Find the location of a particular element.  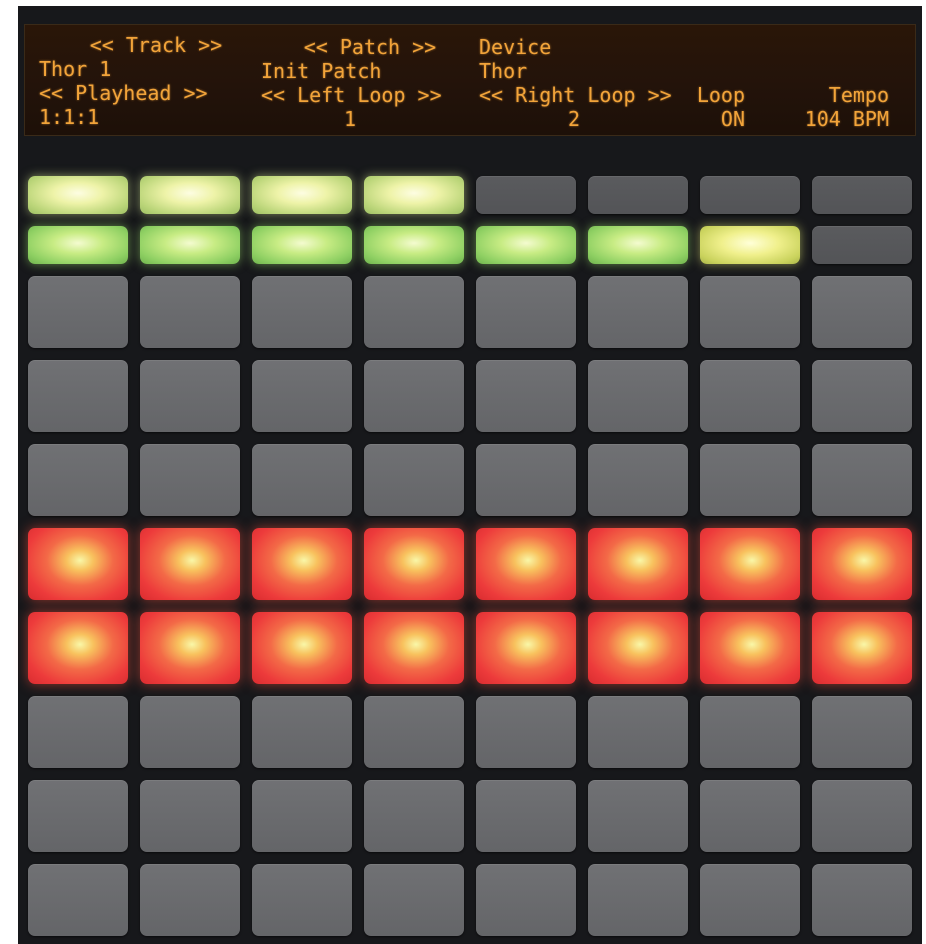

pad-r5-c2 is located at coordinates (190, 480).